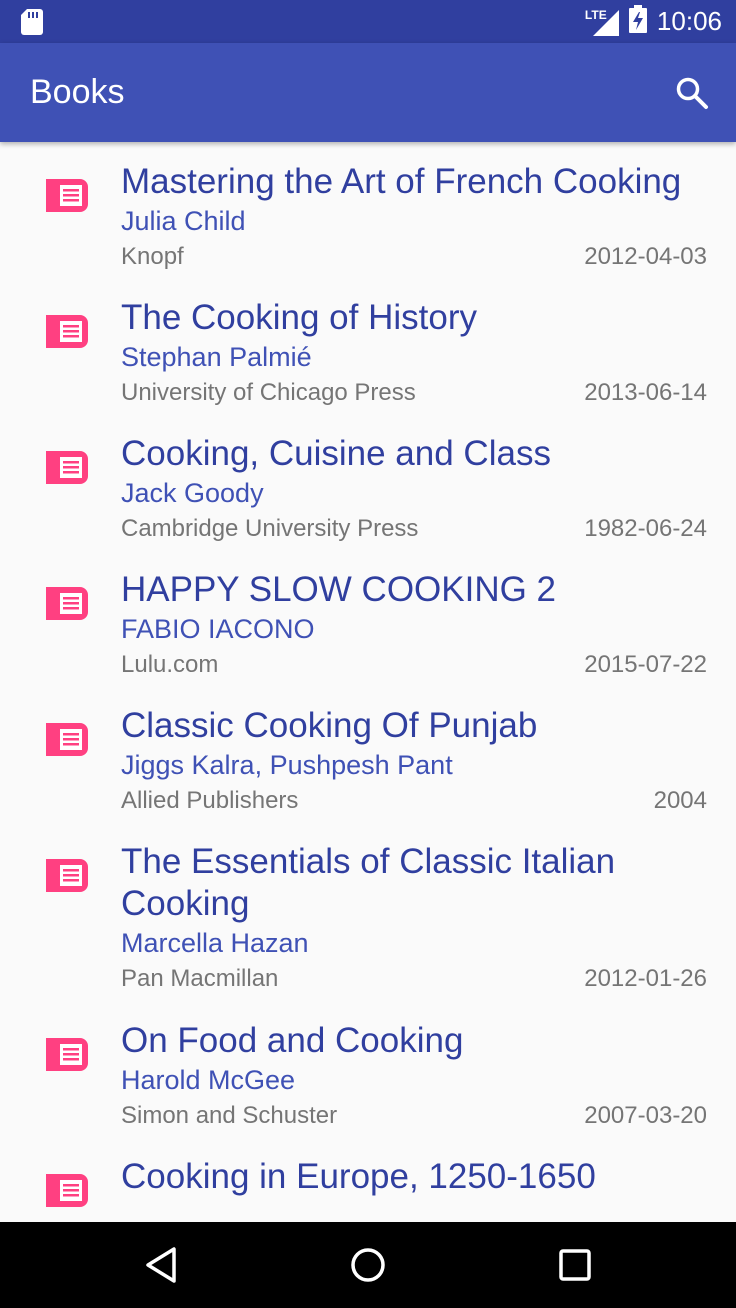 The image size is (736, 1308). I want to click on book-list-item: Cooking in Europe, 1250-1650, so click(368, 1189).